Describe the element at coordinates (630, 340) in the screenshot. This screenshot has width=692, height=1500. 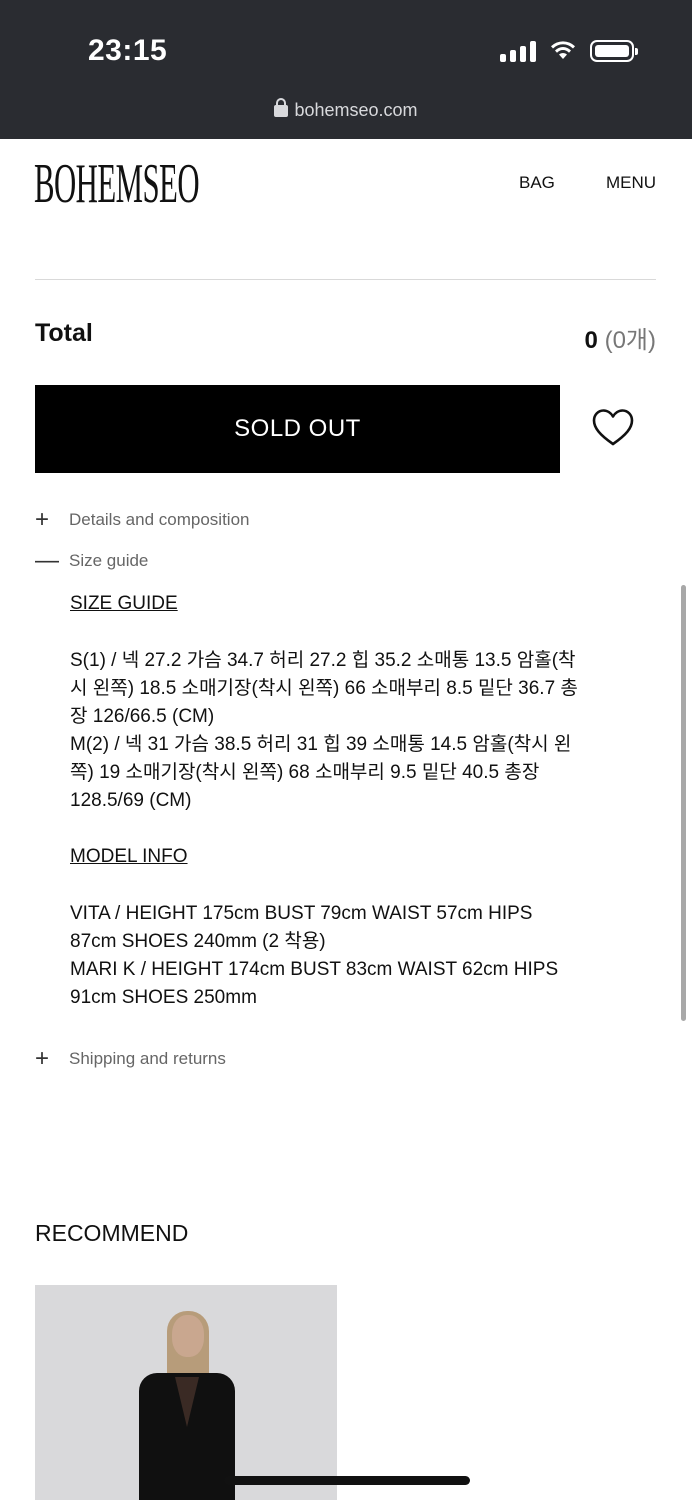
I see `total-count: (0개)` at that location.